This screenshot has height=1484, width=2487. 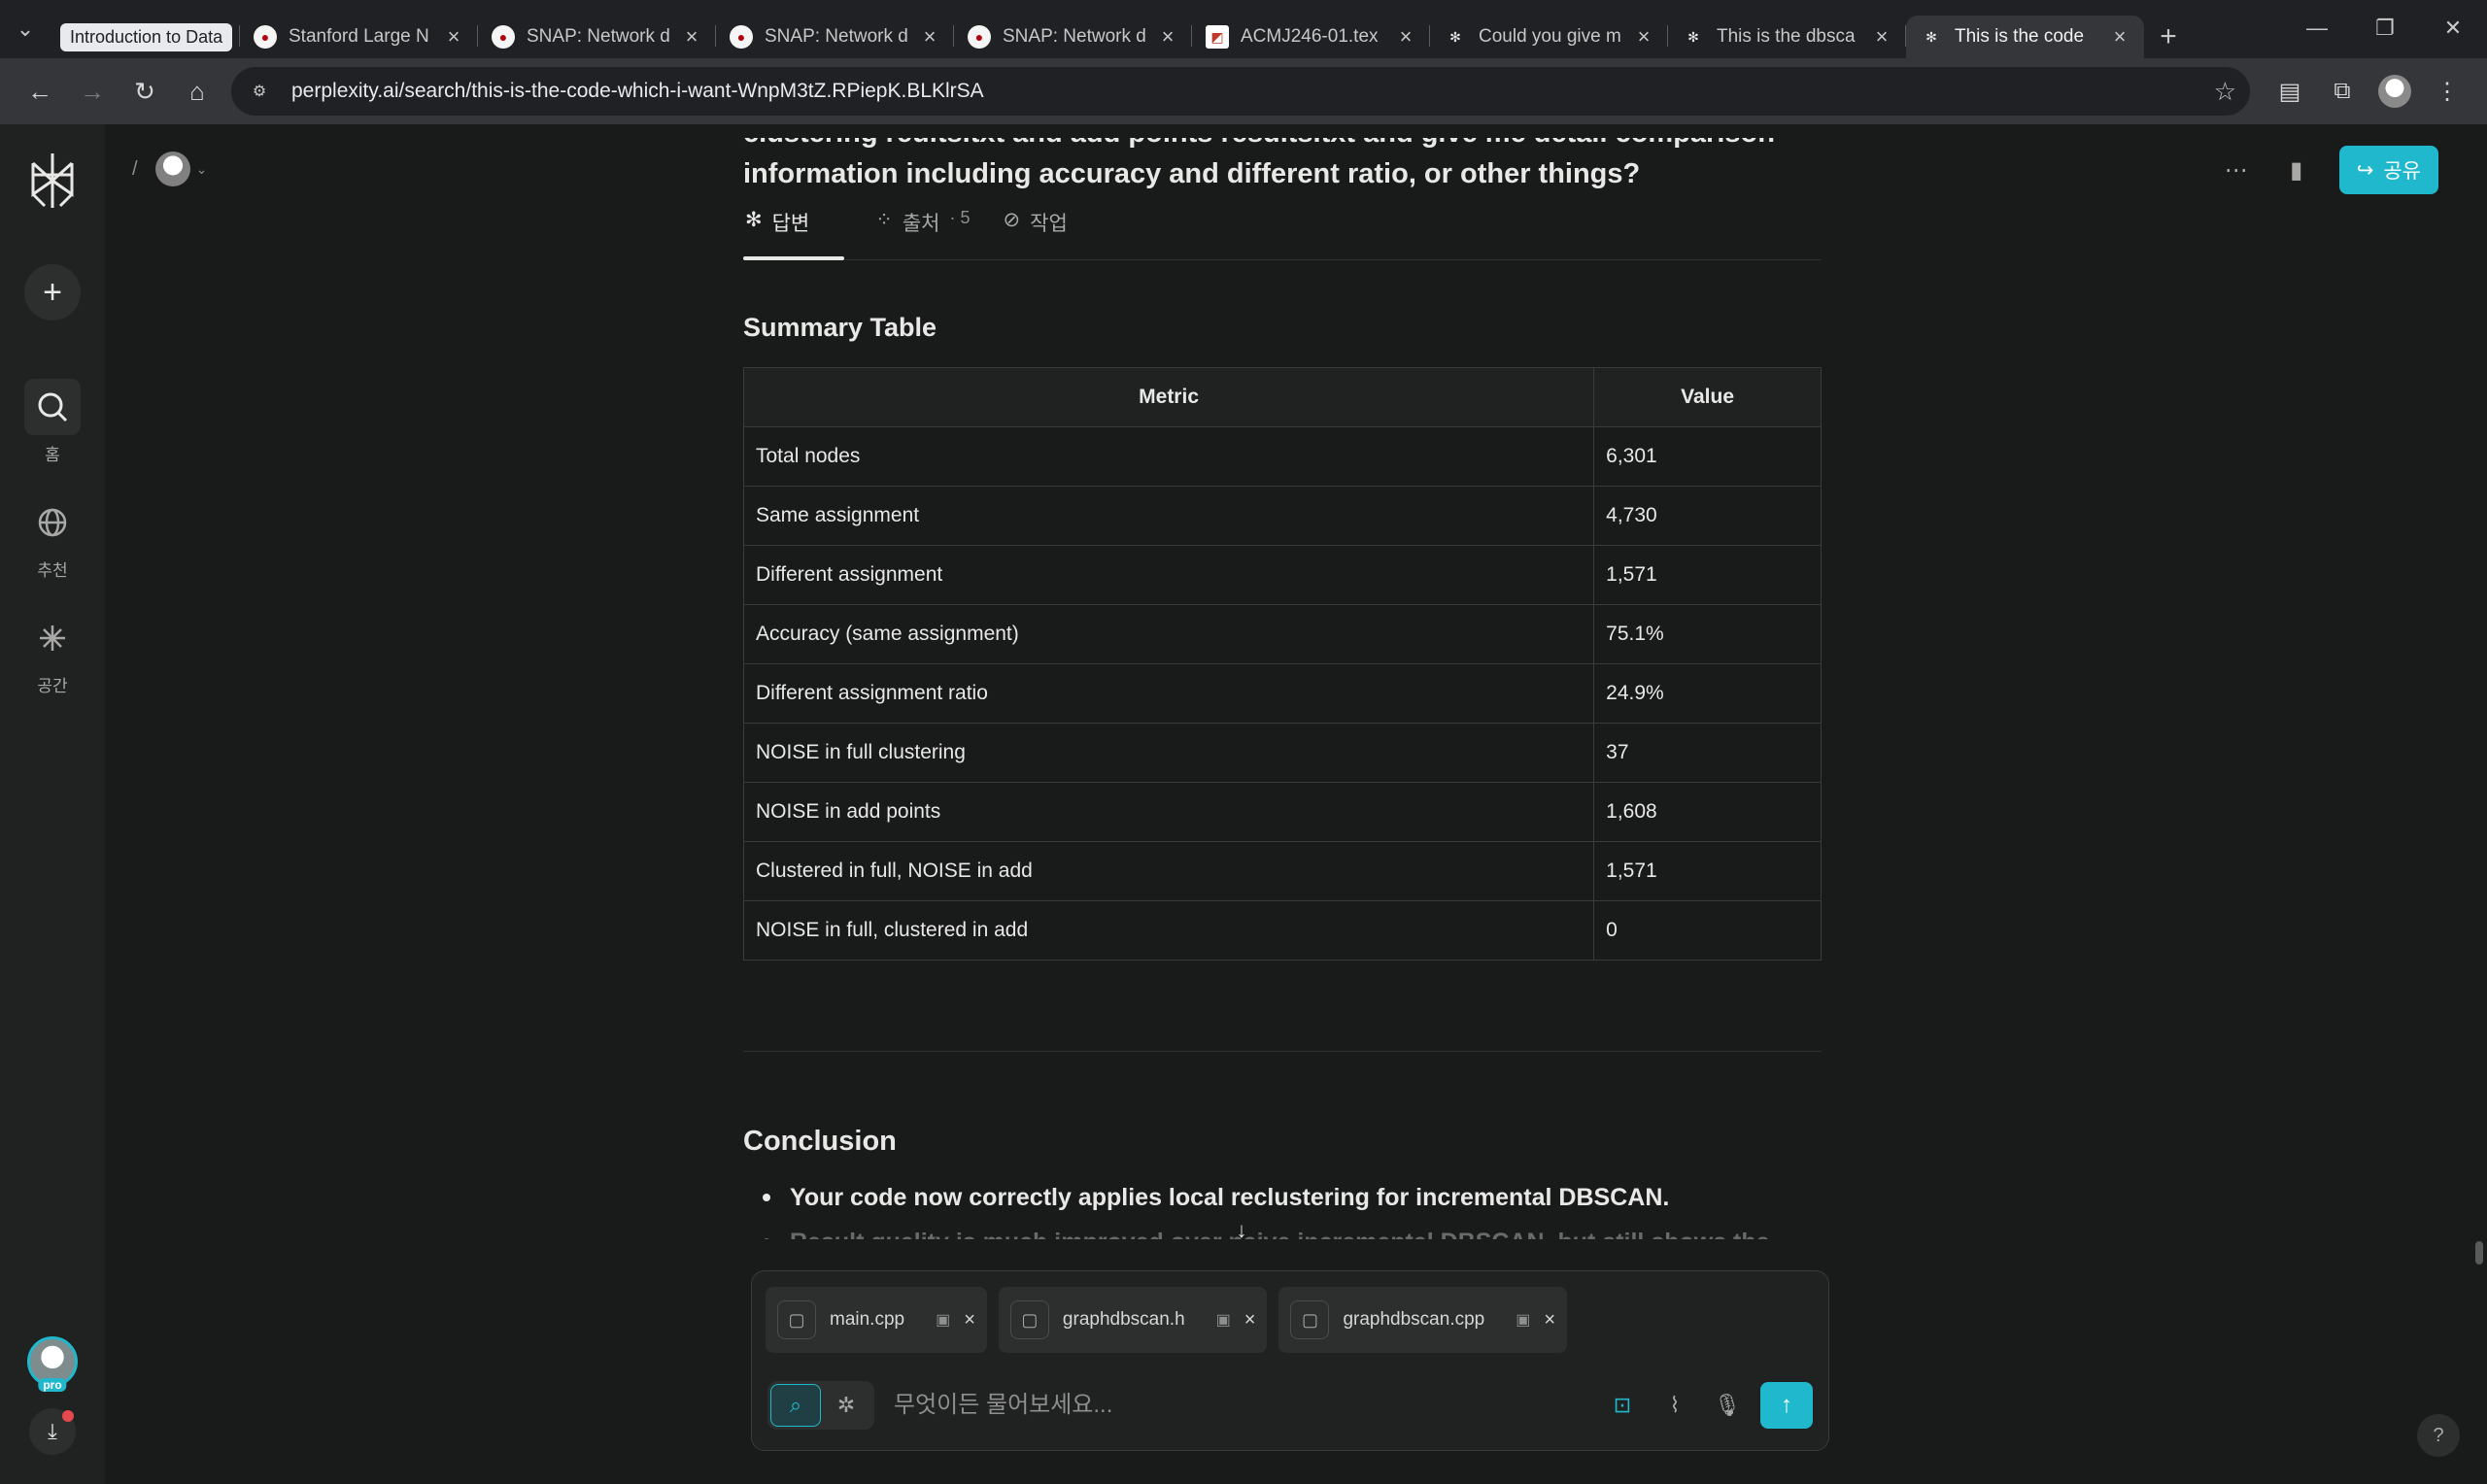 I want to click on tab-label: 답변, so click(x=790, y=224).